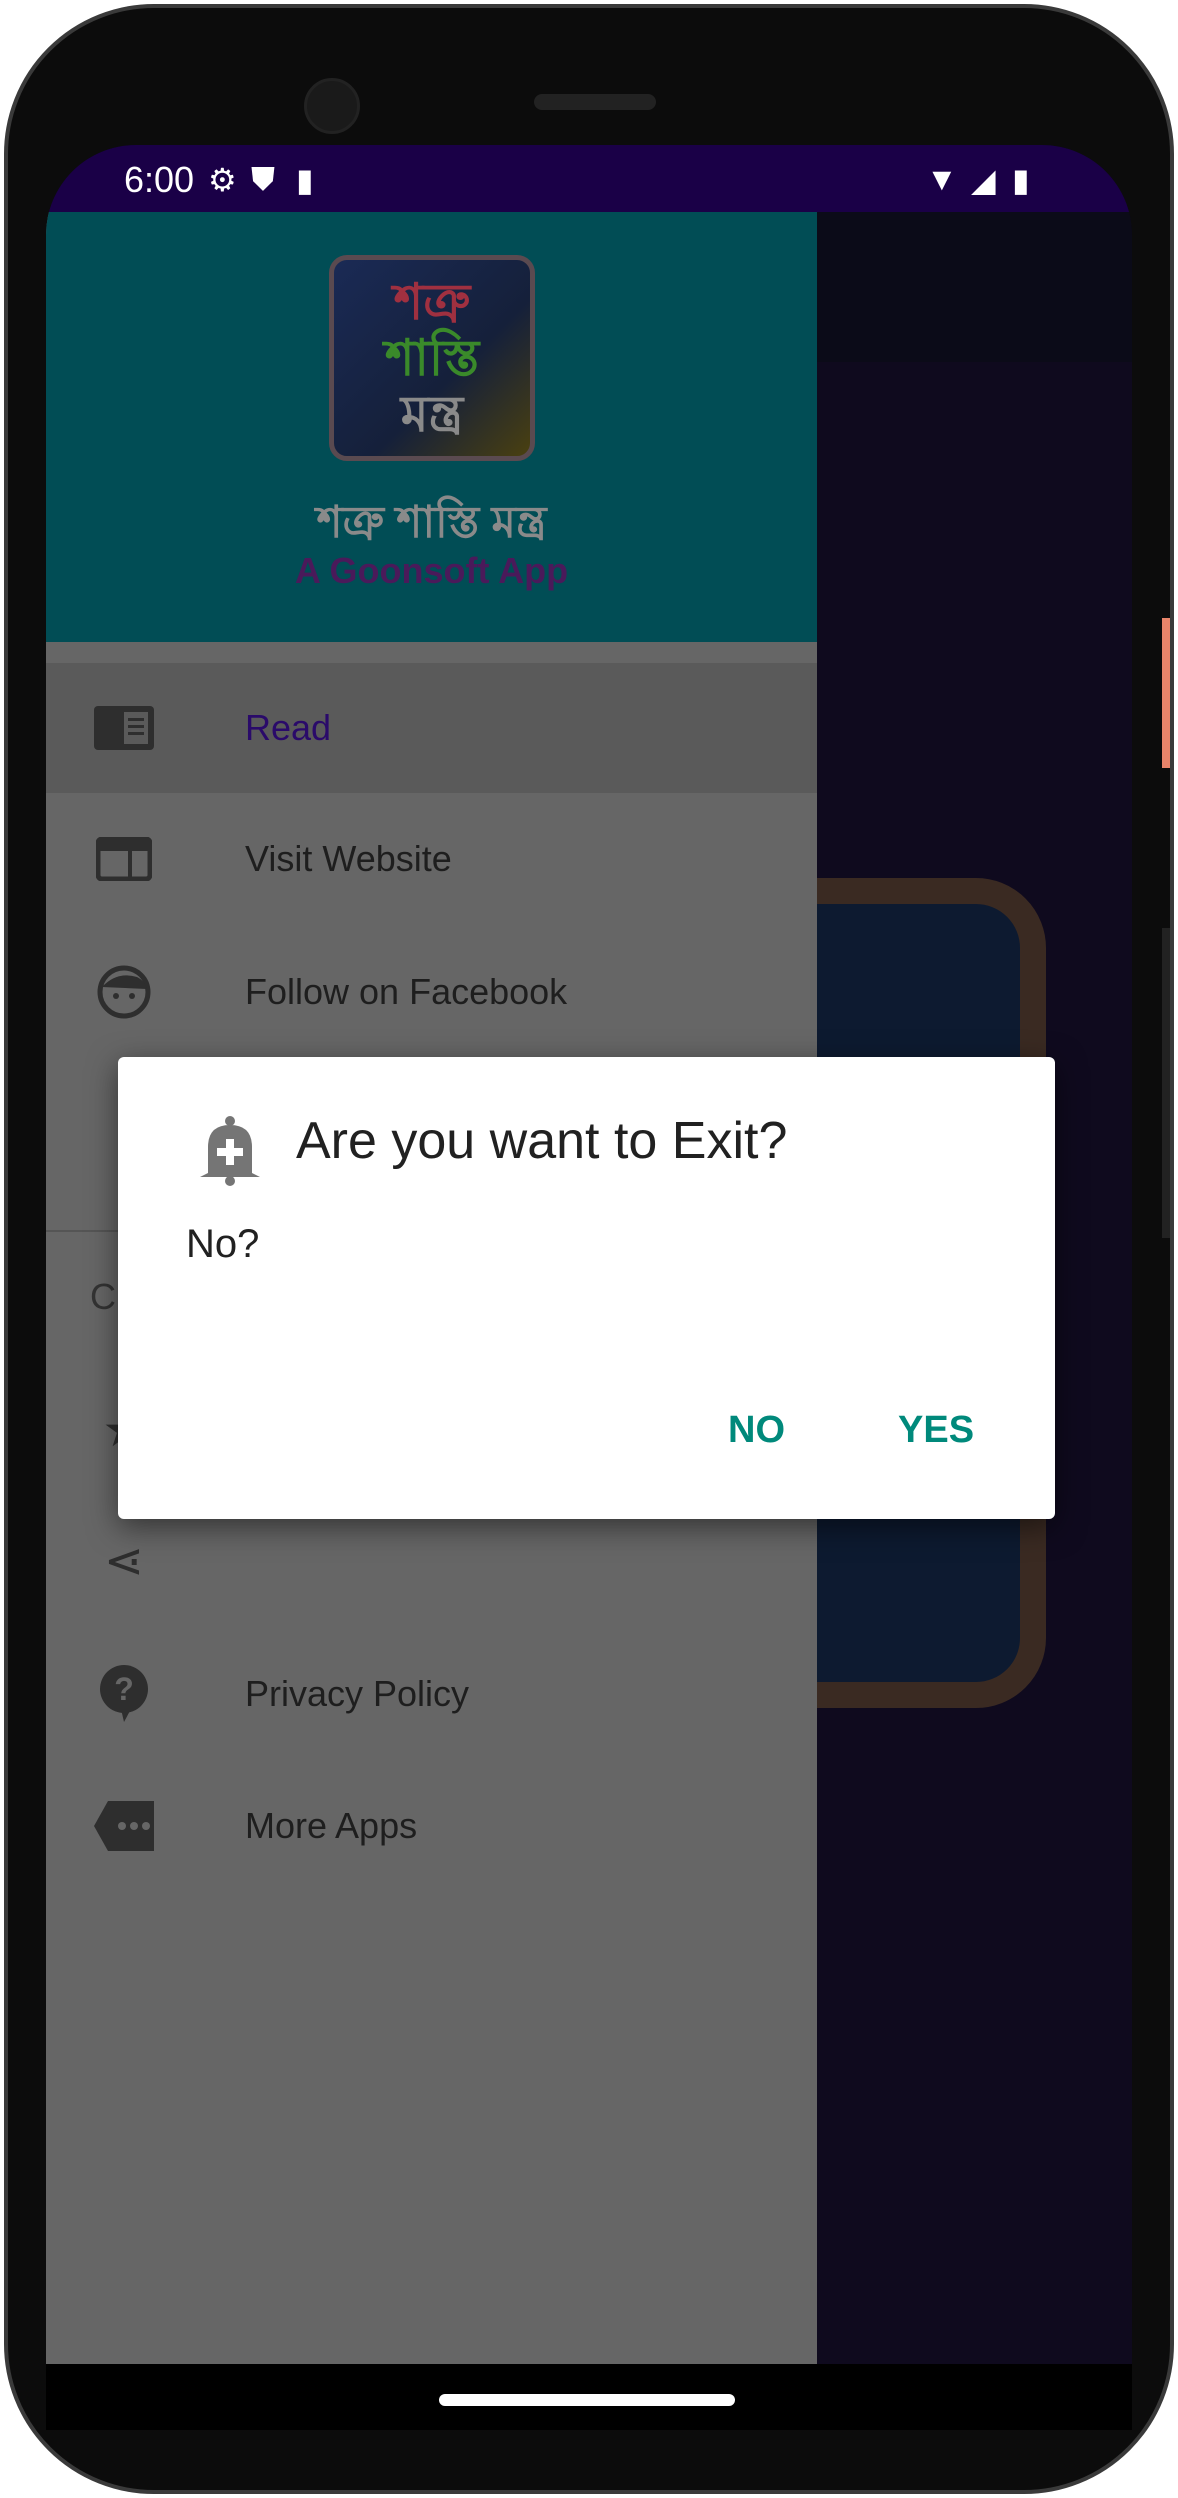 The height and width of the screenshot is (2498, 1178). Describe the element at coordinates (406, 991) in the screenshot. I see `drawer-item-label: Follow on Facebook` at that location.